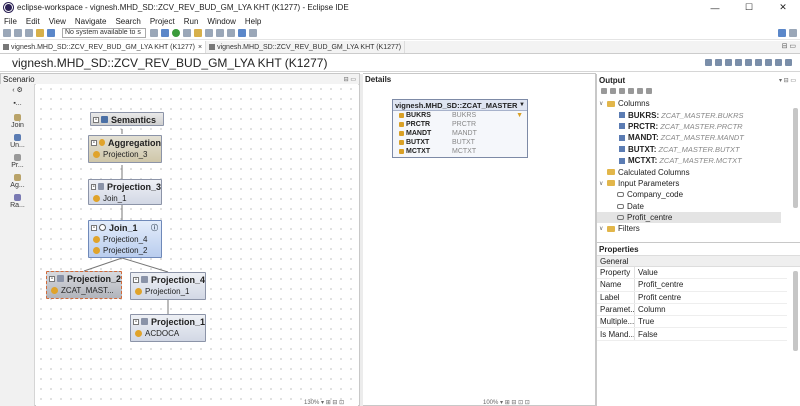 This screenshot has height=406, width=800. I want to click on table-field-row: BUKRS BUKRS ▼, so click(460, 115).